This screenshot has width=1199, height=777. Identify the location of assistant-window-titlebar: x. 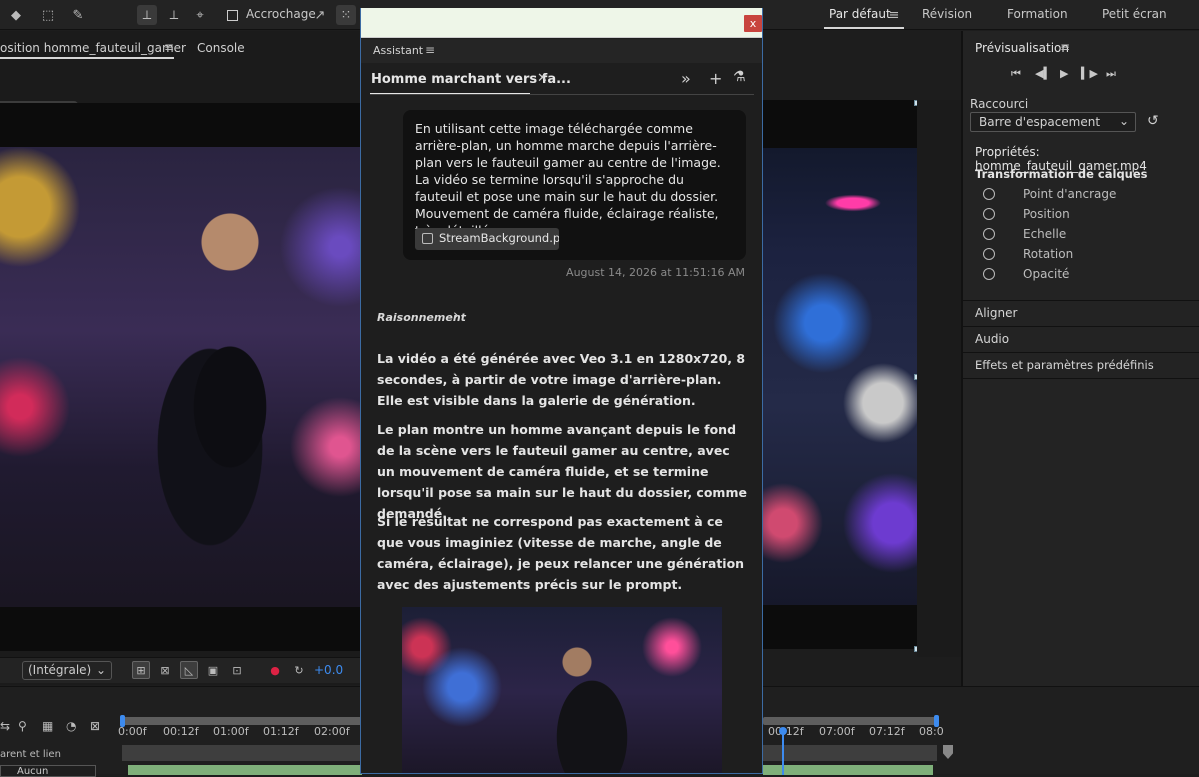
(561, 23).